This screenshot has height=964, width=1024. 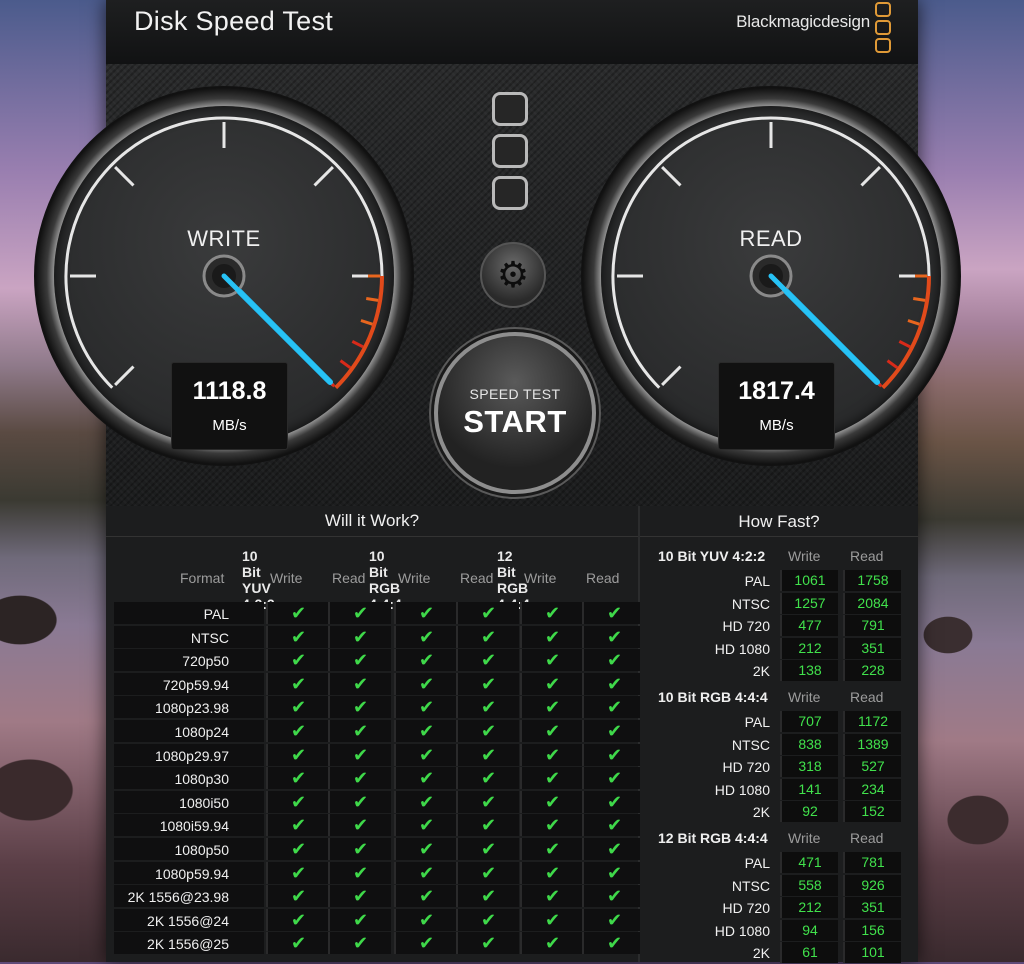 What do you see at coordinates (515, 413) in the screenshot?
I see `start-button: SPEED TEST START` at bounding box center [515, 413].